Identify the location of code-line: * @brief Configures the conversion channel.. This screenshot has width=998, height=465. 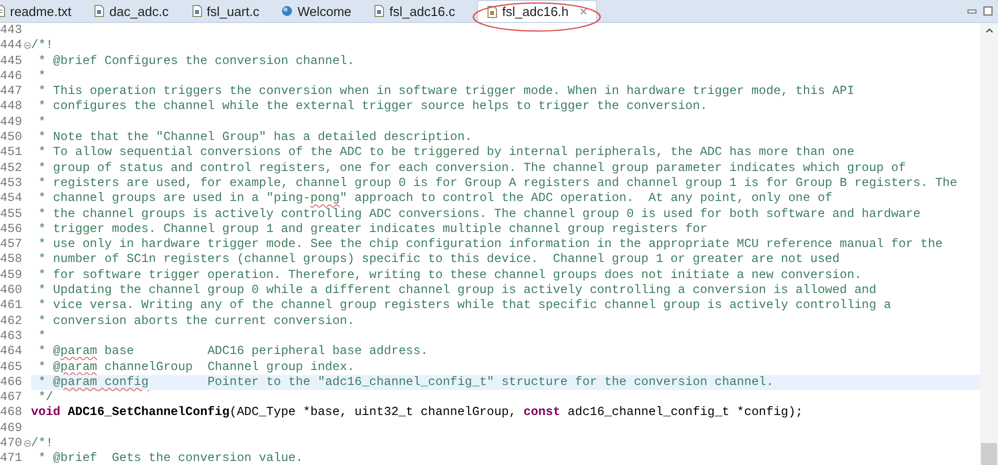
(195, 61).